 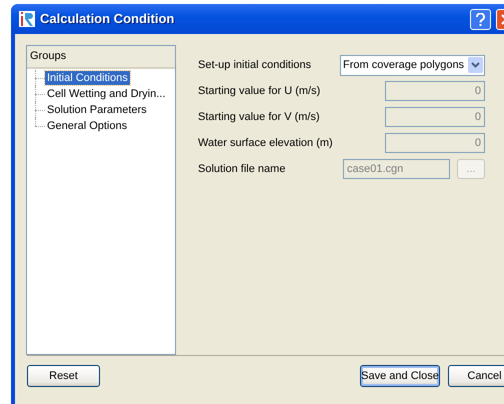 I want to click on column-header: Groups, so click(x=101, y=57).